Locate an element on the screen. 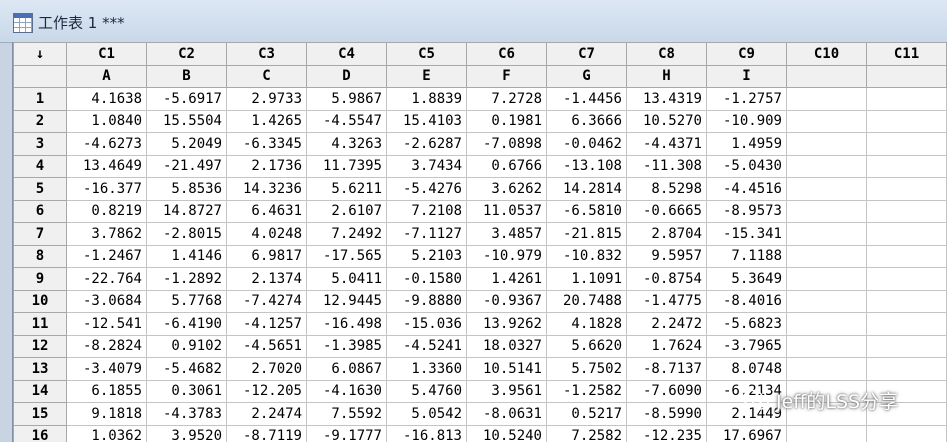  data-cell: 7.2492 is located at coordinates (346, 234).